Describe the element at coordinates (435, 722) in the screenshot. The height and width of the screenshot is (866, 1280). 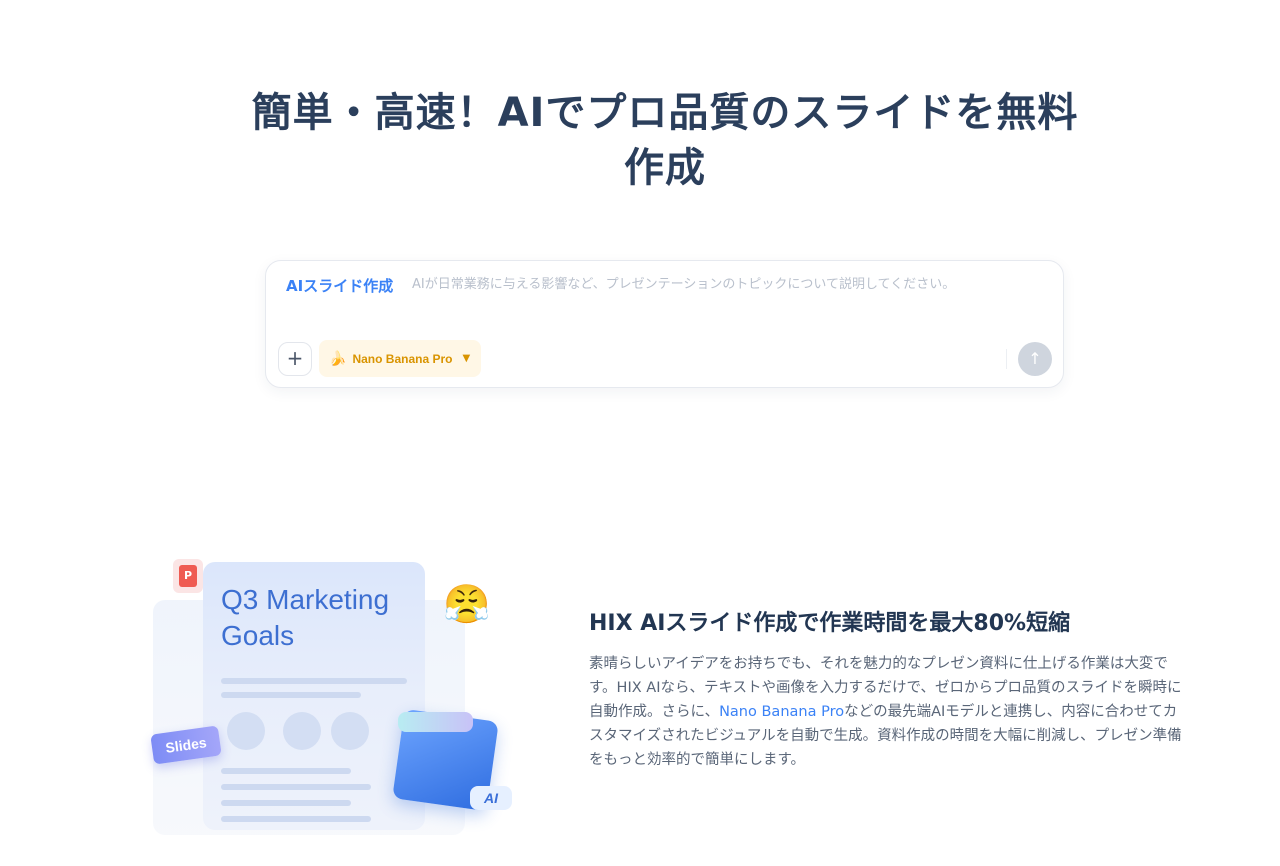
I see `ai-document-header` at that location.